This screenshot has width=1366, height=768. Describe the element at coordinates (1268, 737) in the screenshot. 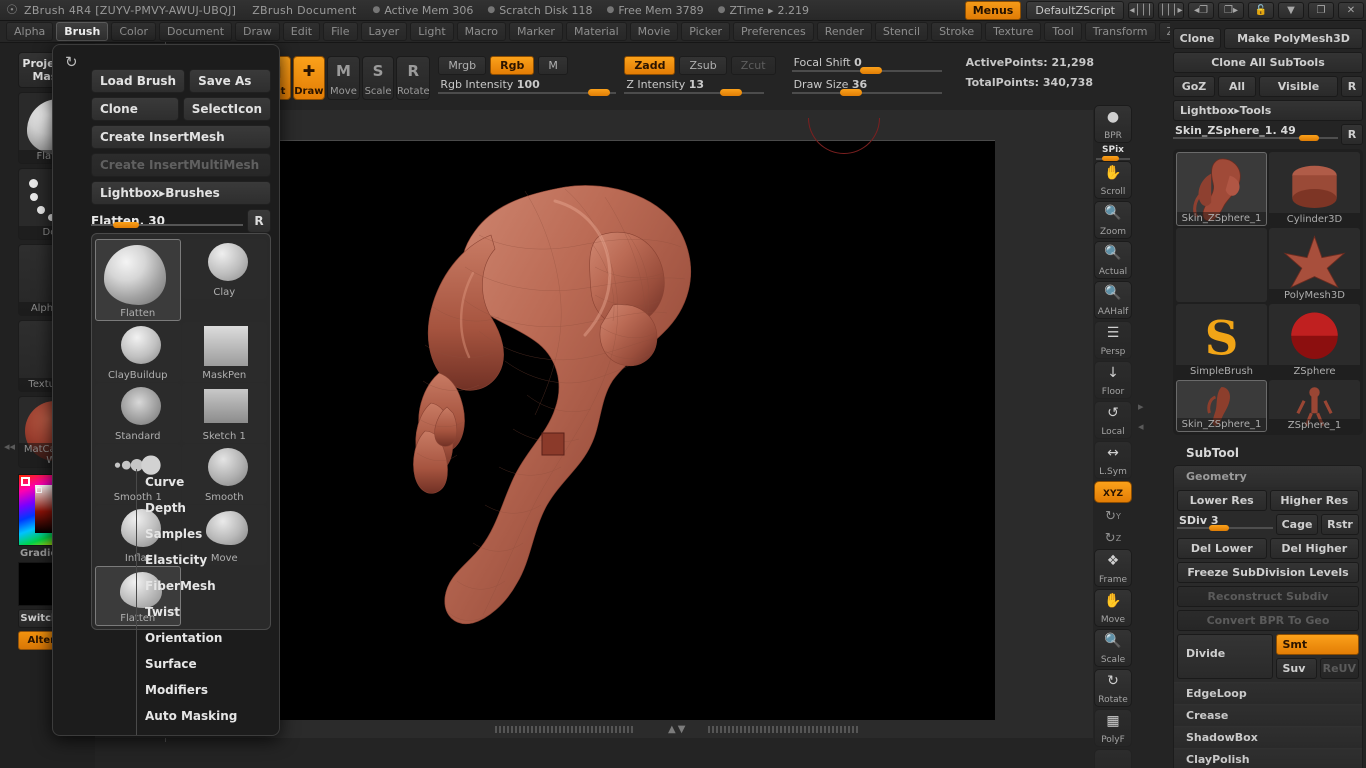

I see `geometry-item-shadowbox: ShadowBox` at that location.